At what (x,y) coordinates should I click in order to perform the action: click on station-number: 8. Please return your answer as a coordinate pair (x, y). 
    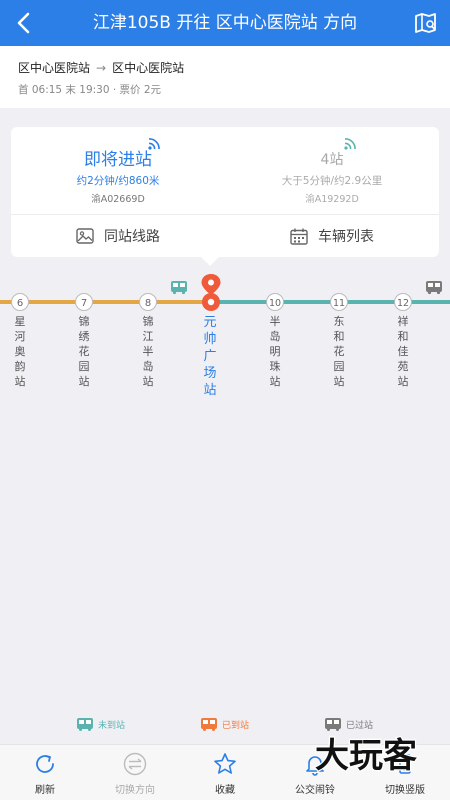
    Looking at the image, I should click on (148, 303).